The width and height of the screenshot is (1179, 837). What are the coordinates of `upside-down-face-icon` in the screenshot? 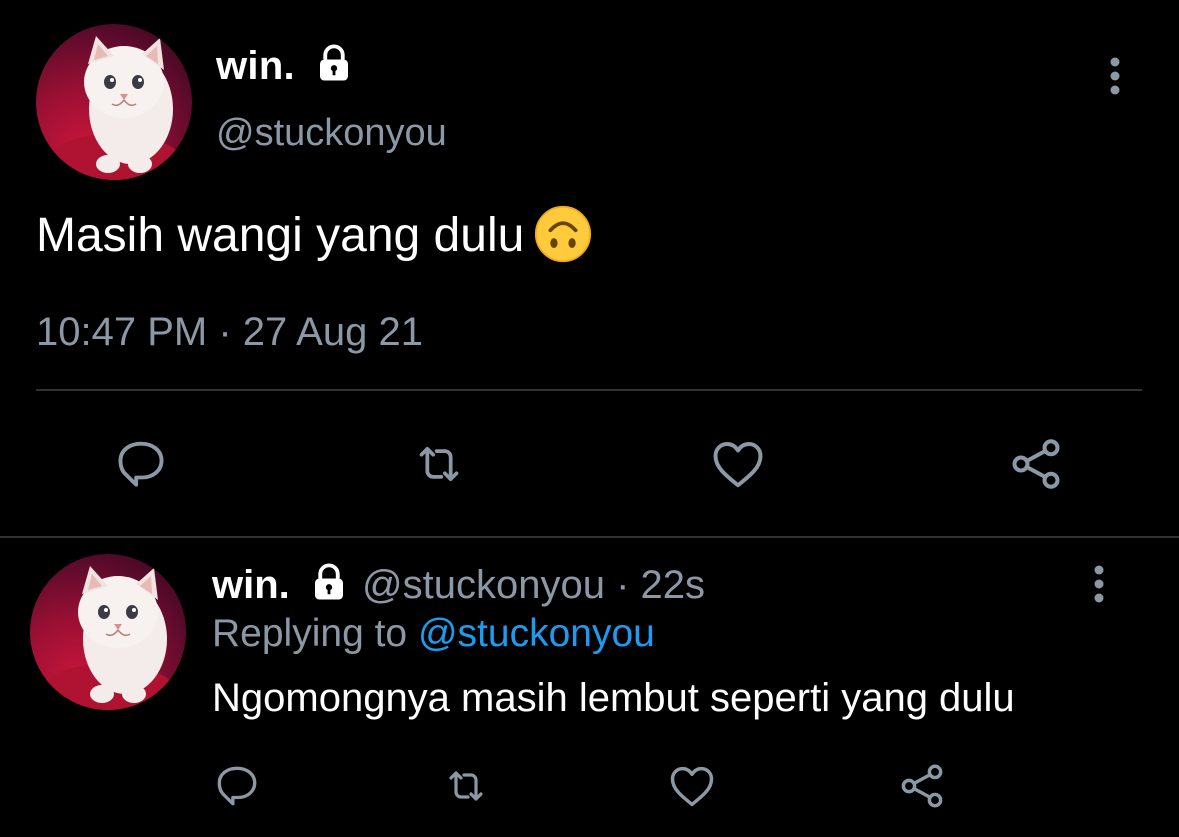 It's located at (563, 234).